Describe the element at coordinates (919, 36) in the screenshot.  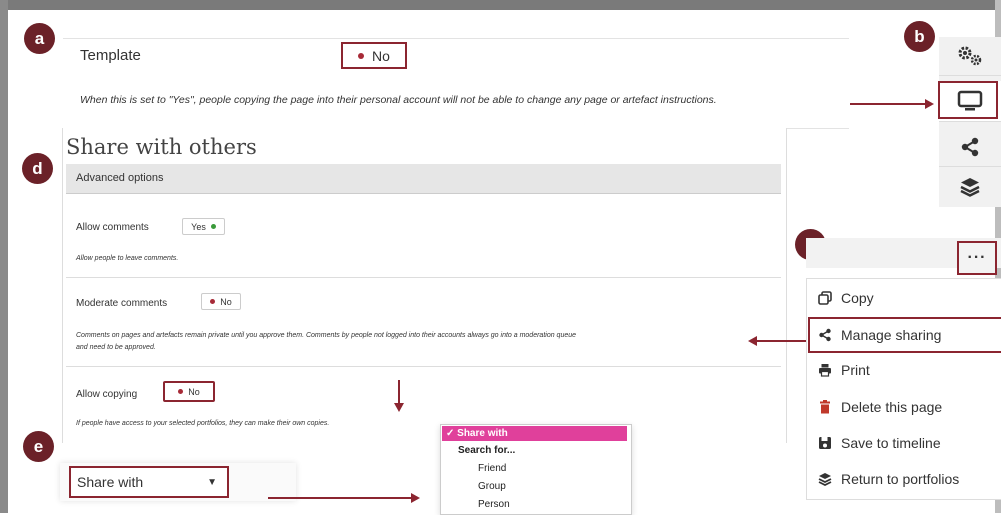
I see `badge-b: b` at that location.